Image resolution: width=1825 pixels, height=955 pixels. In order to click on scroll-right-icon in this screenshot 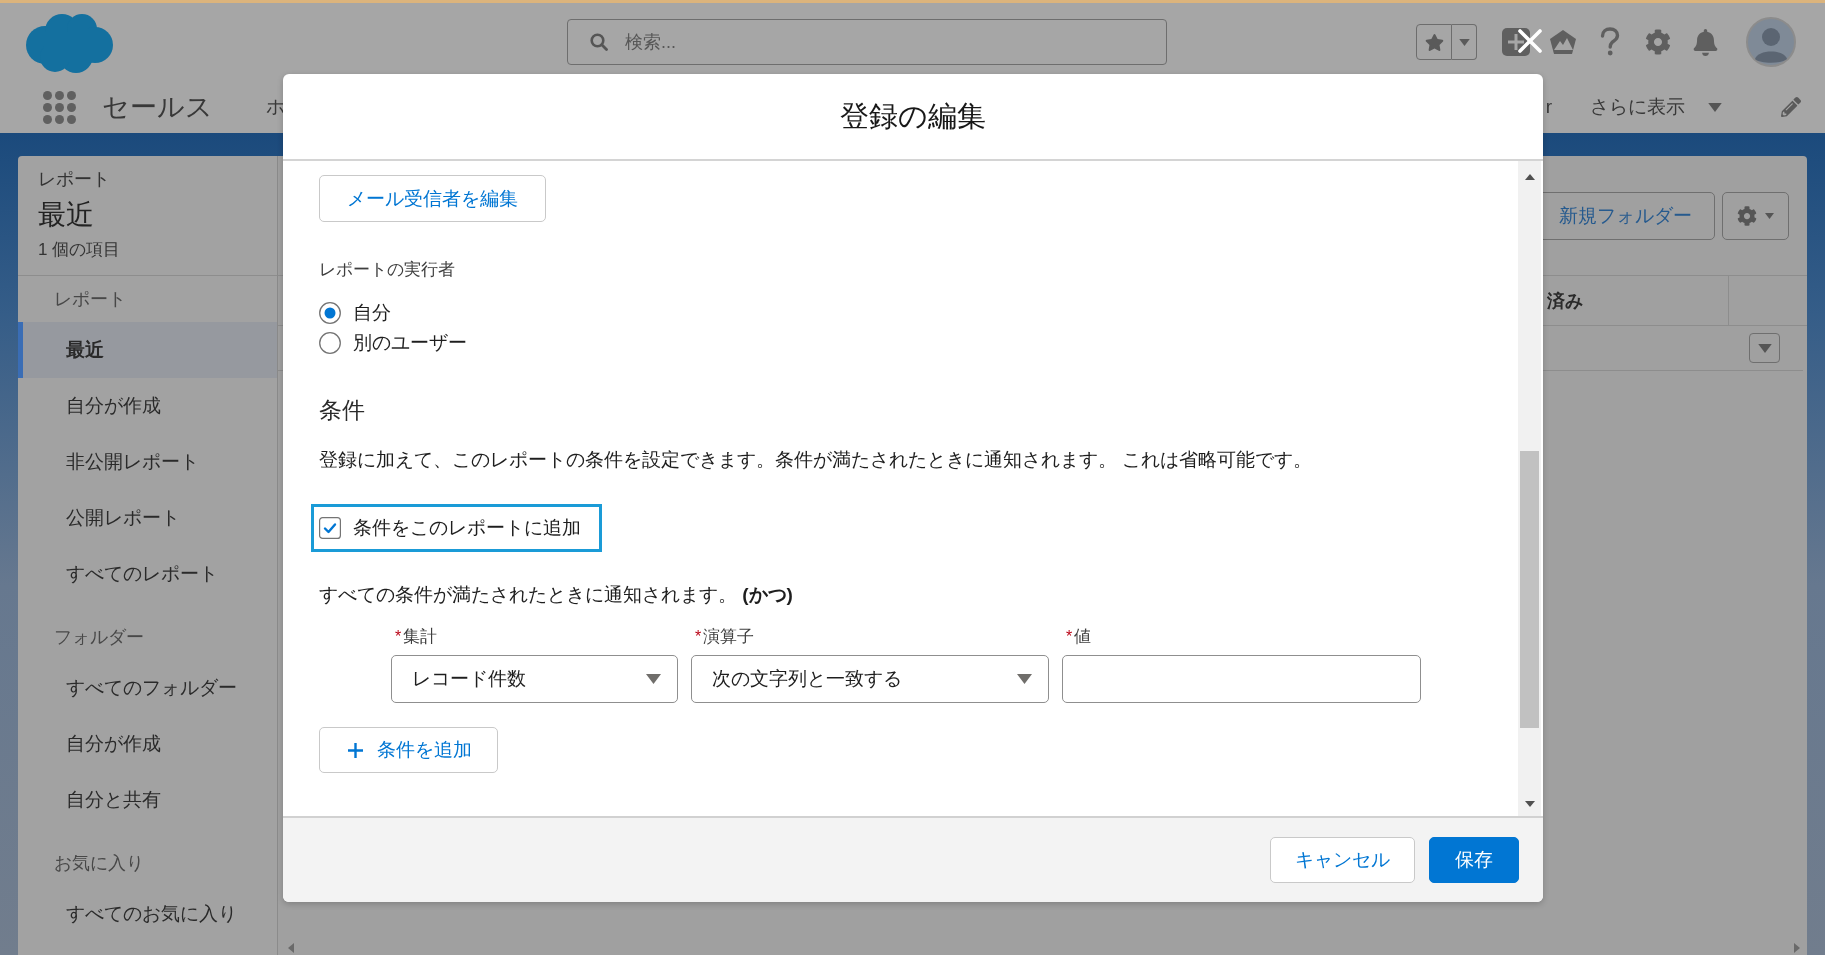, I will do `click(1797, 948)`.